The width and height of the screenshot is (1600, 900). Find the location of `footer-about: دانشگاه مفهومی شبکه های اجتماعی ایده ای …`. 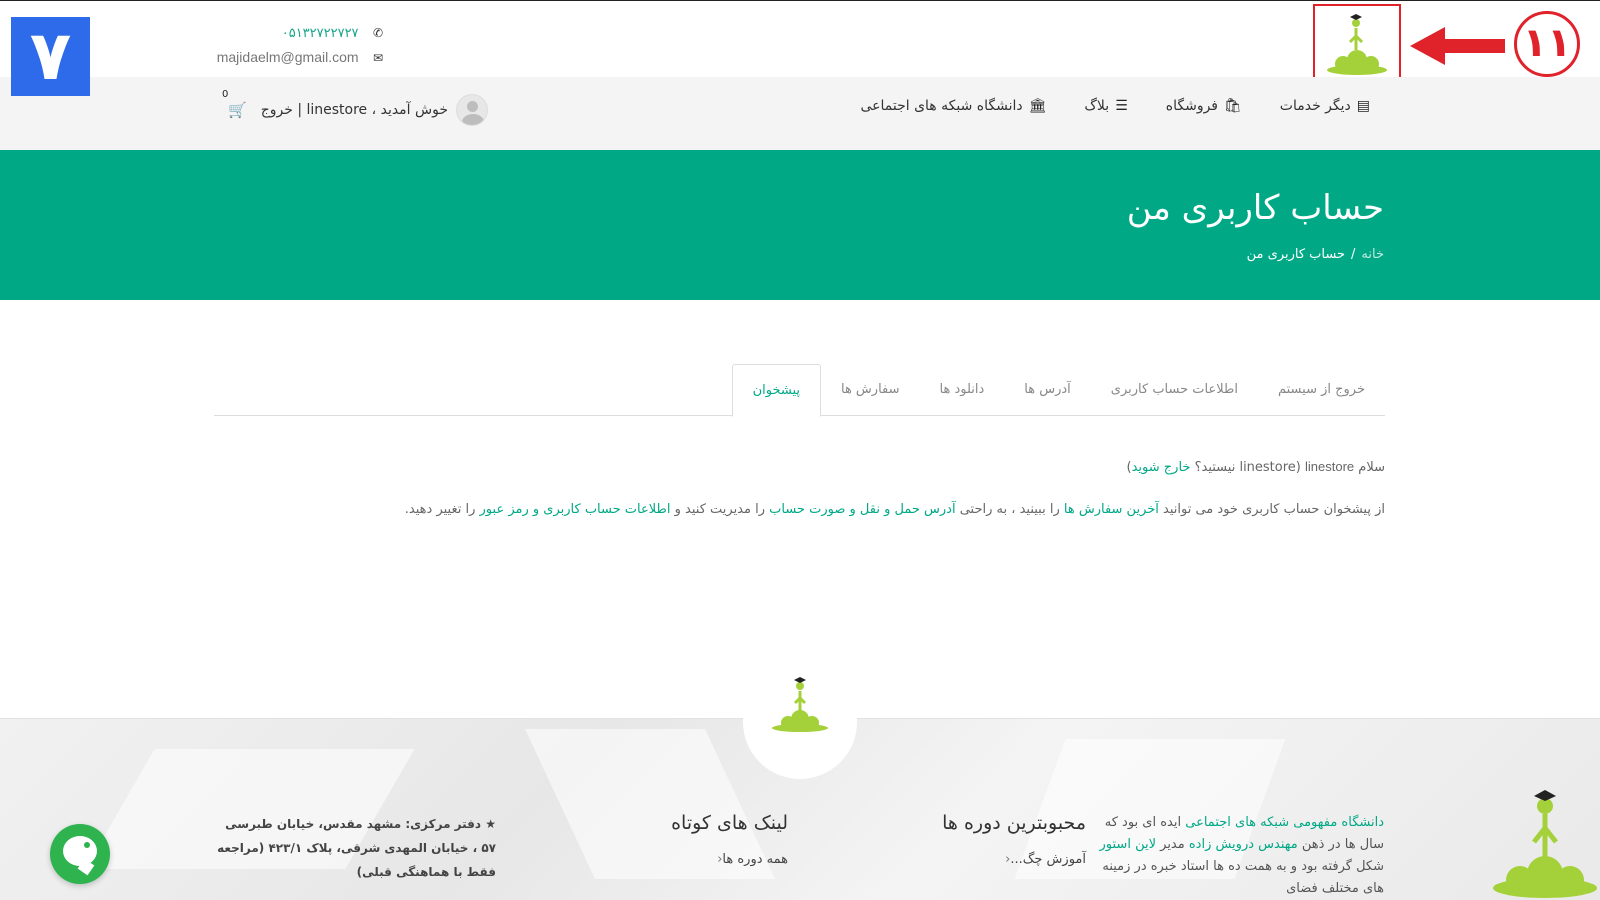

footer-about: دانشگاه مفهومی شبکه های اجتماعی ایده ای … is located at coordinates (1239, 856).